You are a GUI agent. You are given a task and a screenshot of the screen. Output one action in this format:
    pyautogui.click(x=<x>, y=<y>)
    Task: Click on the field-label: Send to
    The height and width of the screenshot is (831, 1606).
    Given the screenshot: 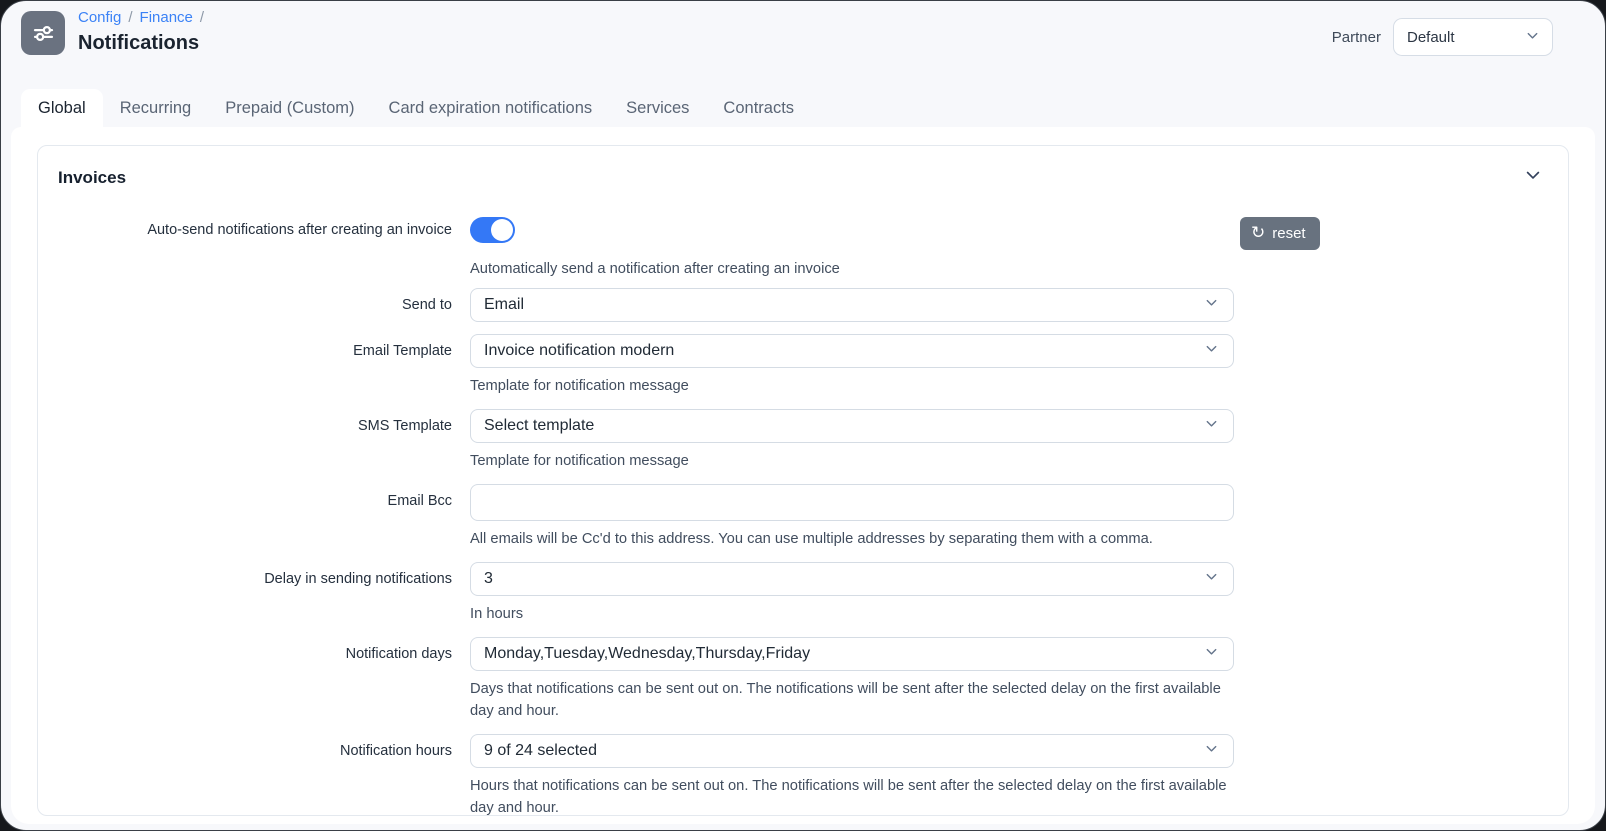 What is the action you would take?
    pyautogui.click(x=427, y=305)
    